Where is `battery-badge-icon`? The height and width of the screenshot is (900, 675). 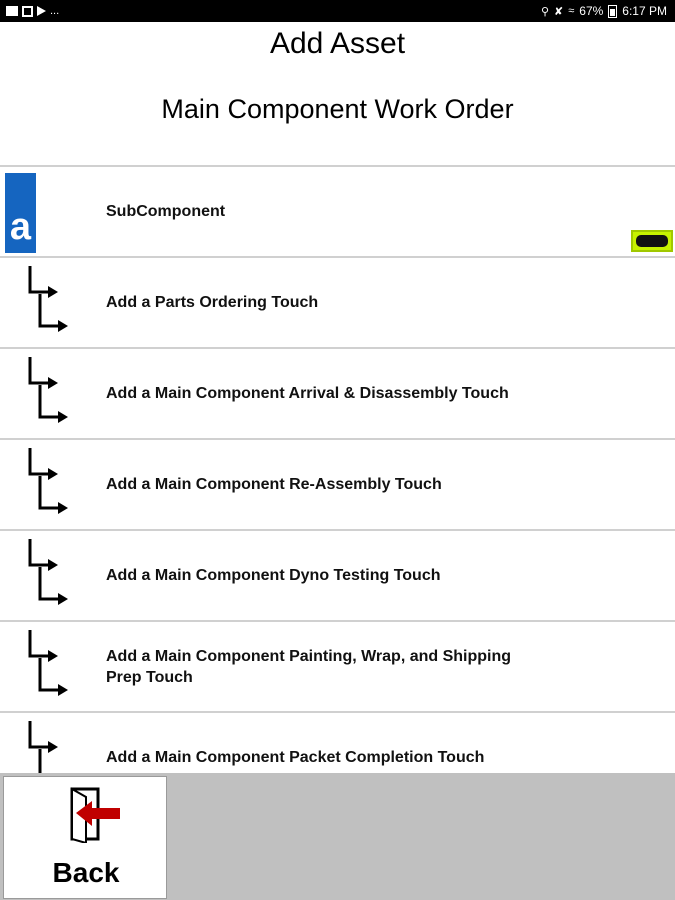
battery-badge-icon is located at coordinates (652, 241).